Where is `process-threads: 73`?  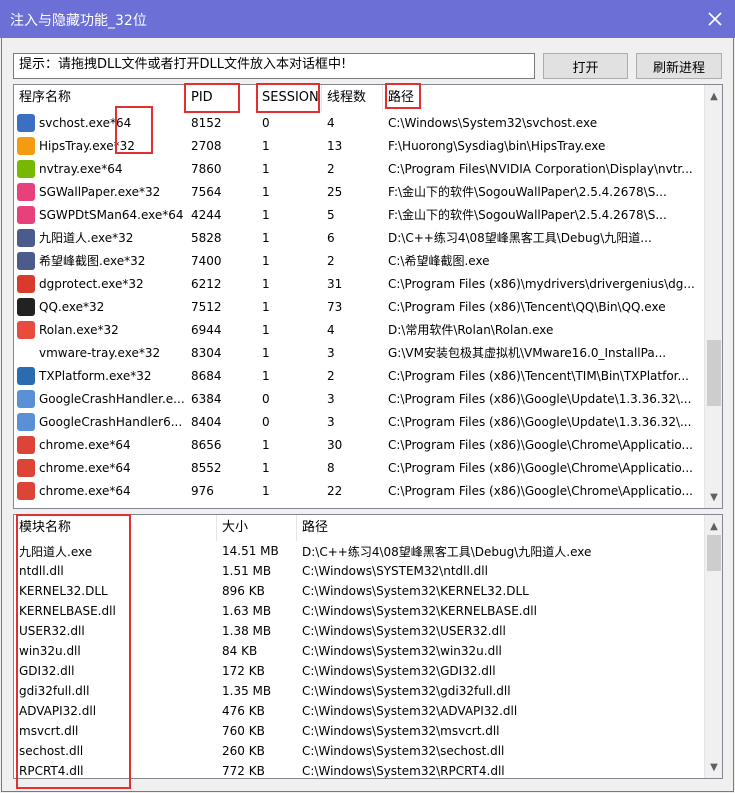
process-threads: 73 is located at coordinates (335, 306).